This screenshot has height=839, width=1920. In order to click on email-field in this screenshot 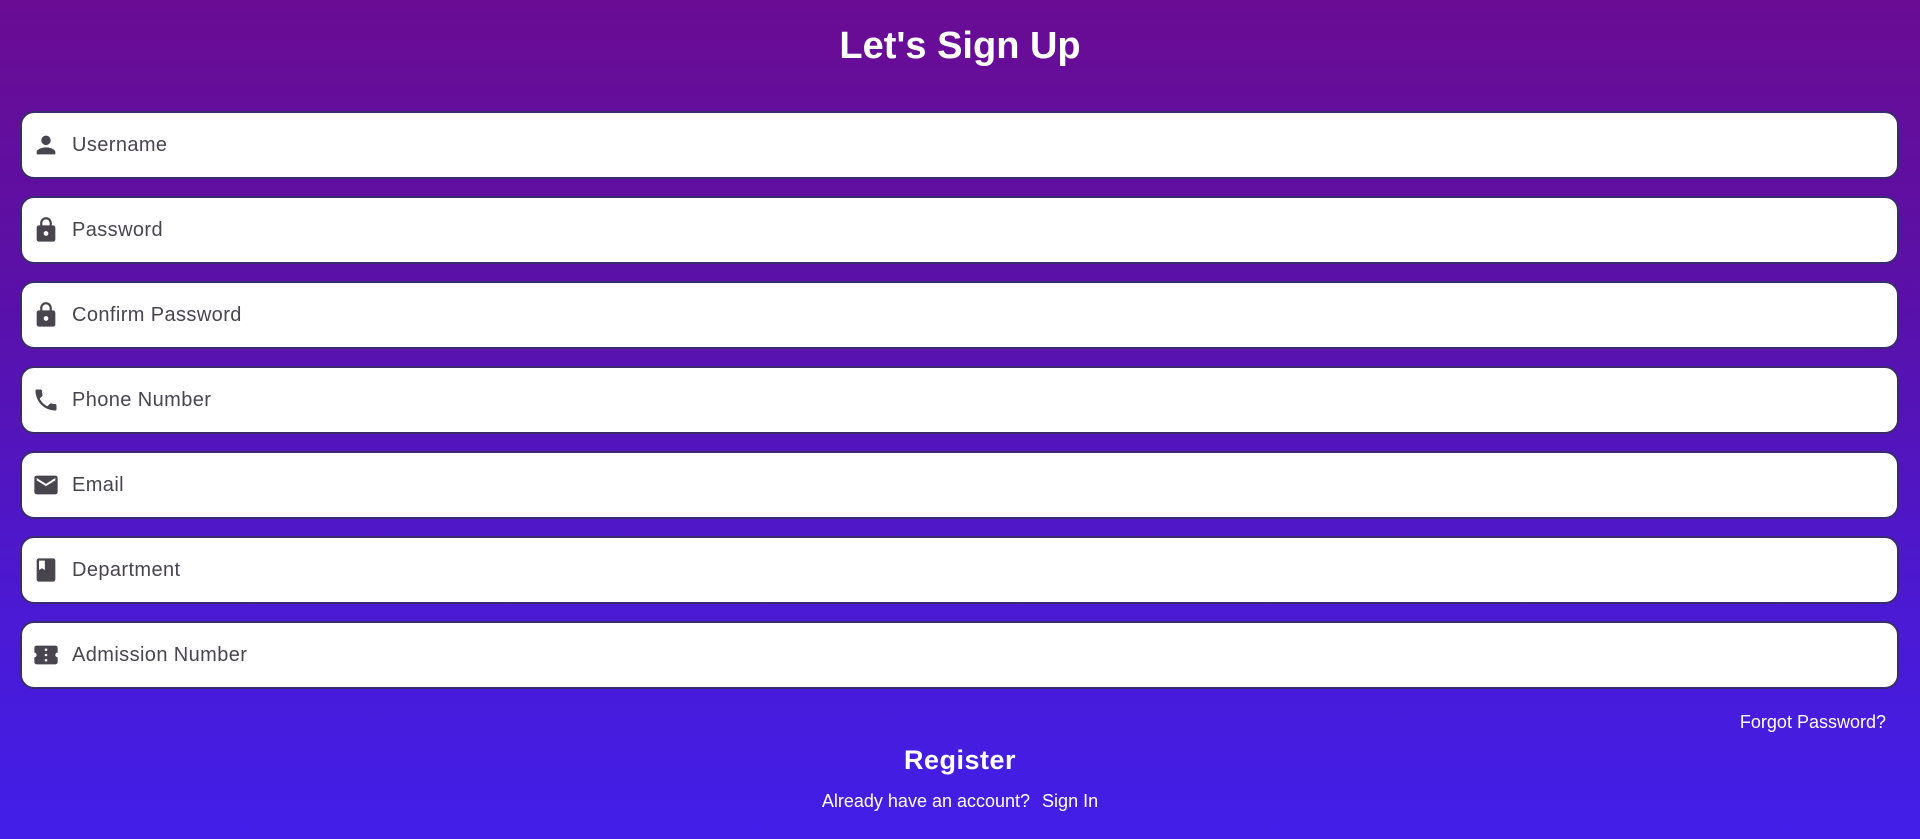, I will do `click(959, 485)`.